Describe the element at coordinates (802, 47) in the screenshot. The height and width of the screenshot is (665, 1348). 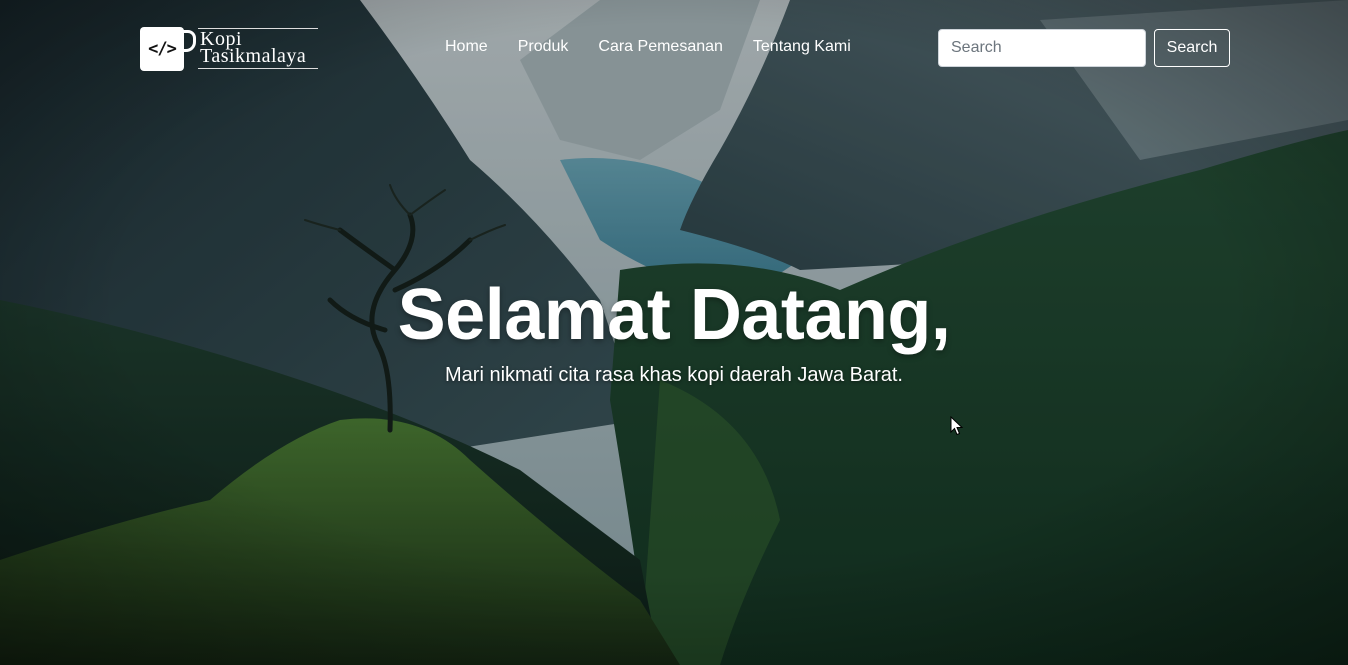
I see `nav-link-tentang-kami: Tentang Kami` at that location.